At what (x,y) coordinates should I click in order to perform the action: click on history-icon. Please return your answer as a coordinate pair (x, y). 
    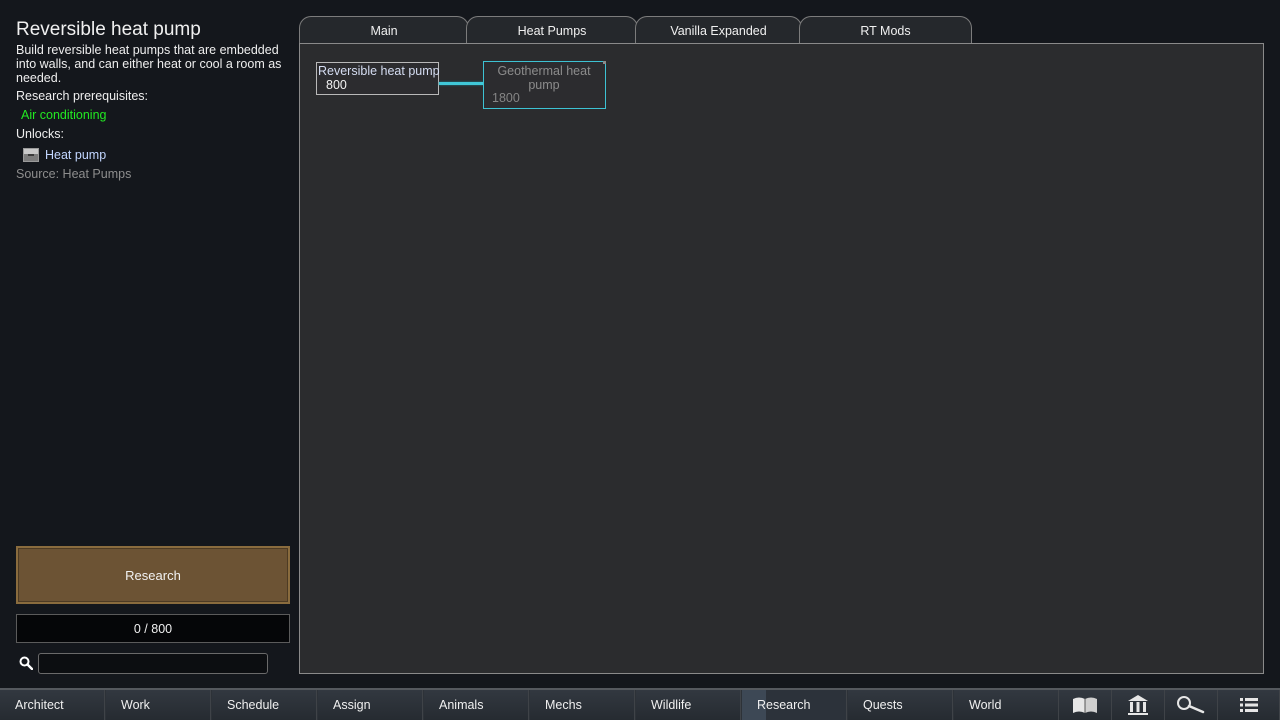
    Looking at the image, I should click on (1191, 705).